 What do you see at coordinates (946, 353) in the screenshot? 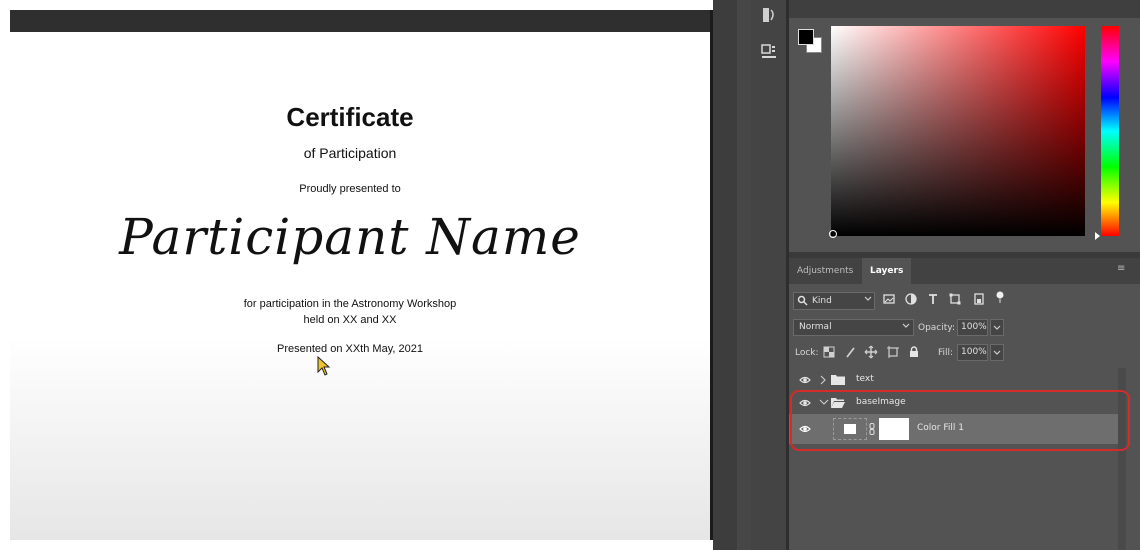
I see `fill-label: Fill:` at bounding box center [946, 353].